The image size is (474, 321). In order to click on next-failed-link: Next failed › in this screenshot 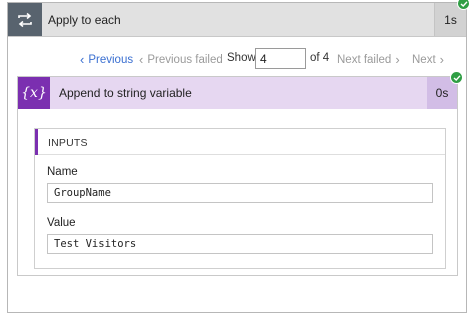, I will do `click(368, 59)`.